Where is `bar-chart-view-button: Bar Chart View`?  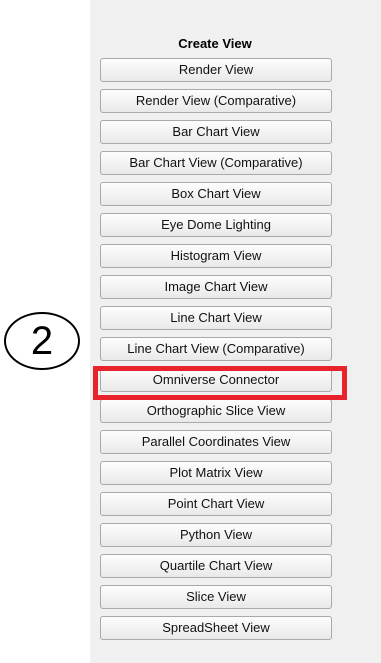 bar-chart-view-button: Bar Chart View is located at coordinates (216, 132).